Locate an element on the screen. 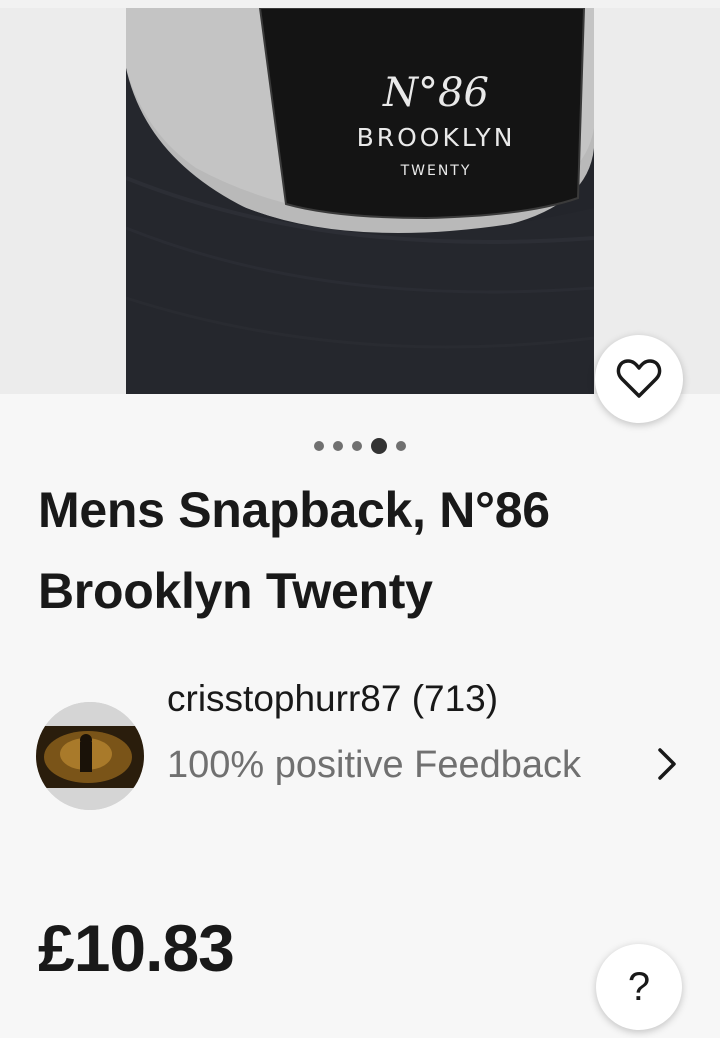 Image resolution: width=720 pixels, height=1038 pixels. gallery-pagination is located at coordinates (360, 446).